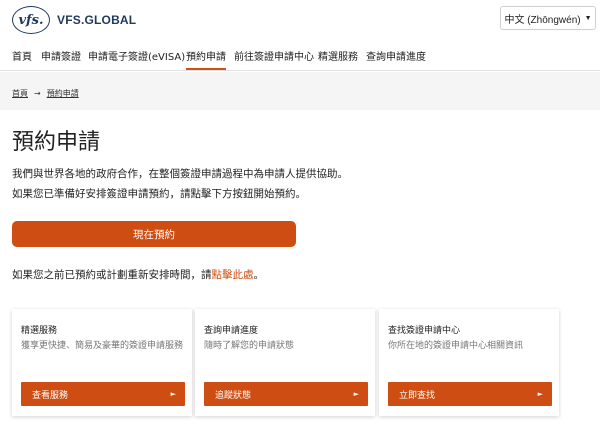  Describe the element at coordinates (56, 142) in the screenshot. I see `page-title: 預約申請` at that location.